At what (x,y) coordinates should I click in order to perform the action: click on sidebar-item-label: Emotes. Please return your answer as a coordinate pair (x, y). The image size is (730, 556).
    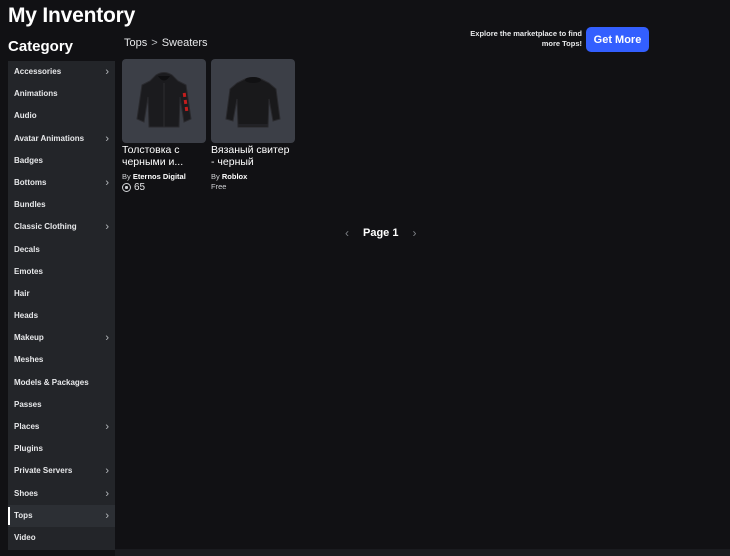
    Looking at the image, I should click on (28, 271).